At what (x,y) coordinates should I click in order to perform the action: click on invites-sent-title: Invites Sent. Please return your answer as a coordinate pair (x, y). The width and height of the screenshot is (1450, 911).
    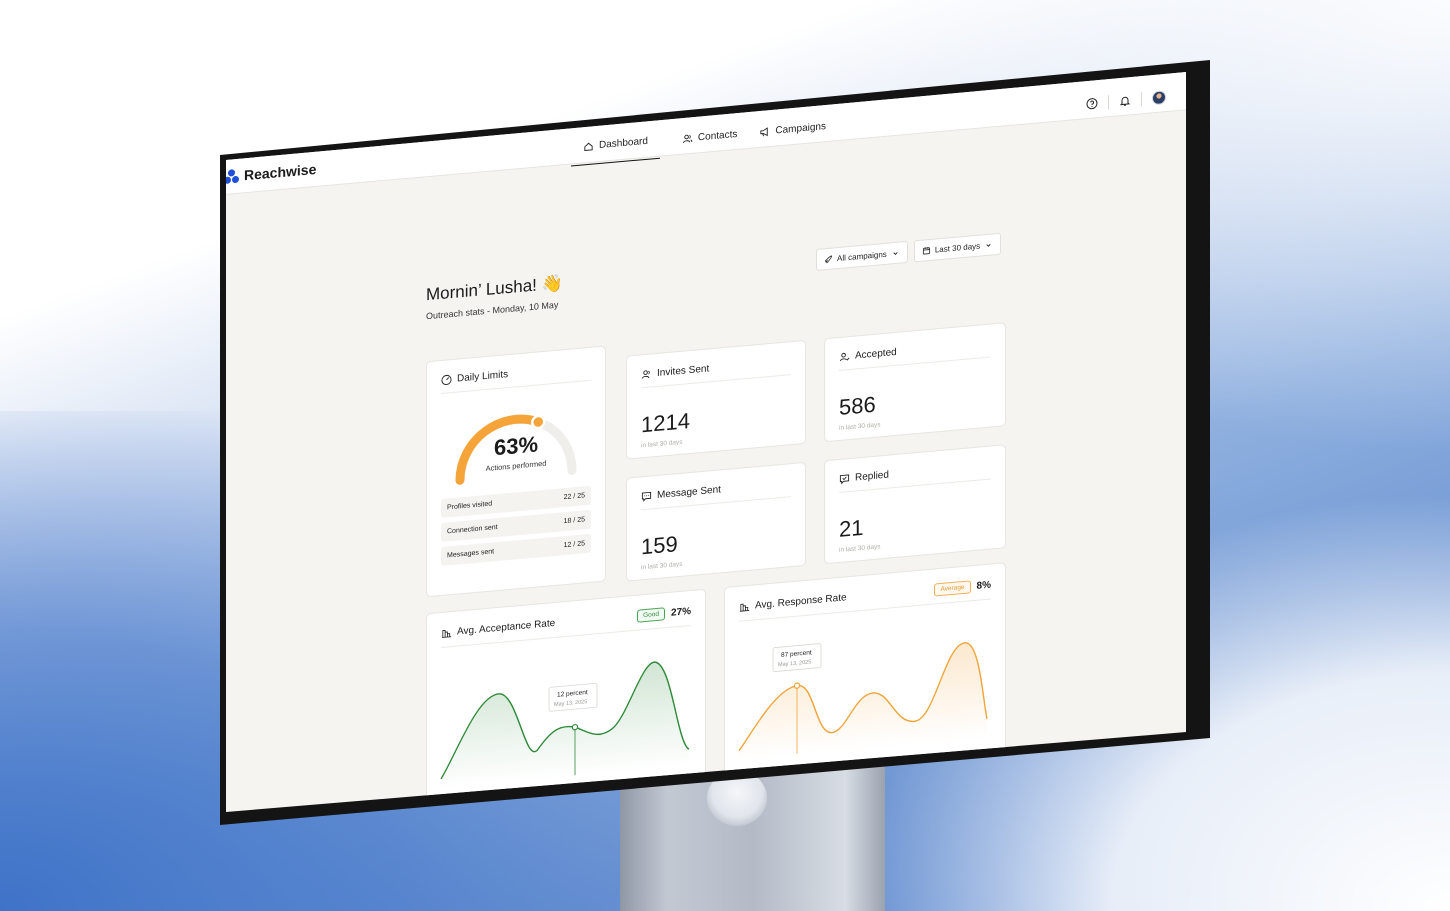
    Looking at the image, I should click on (683, 371).